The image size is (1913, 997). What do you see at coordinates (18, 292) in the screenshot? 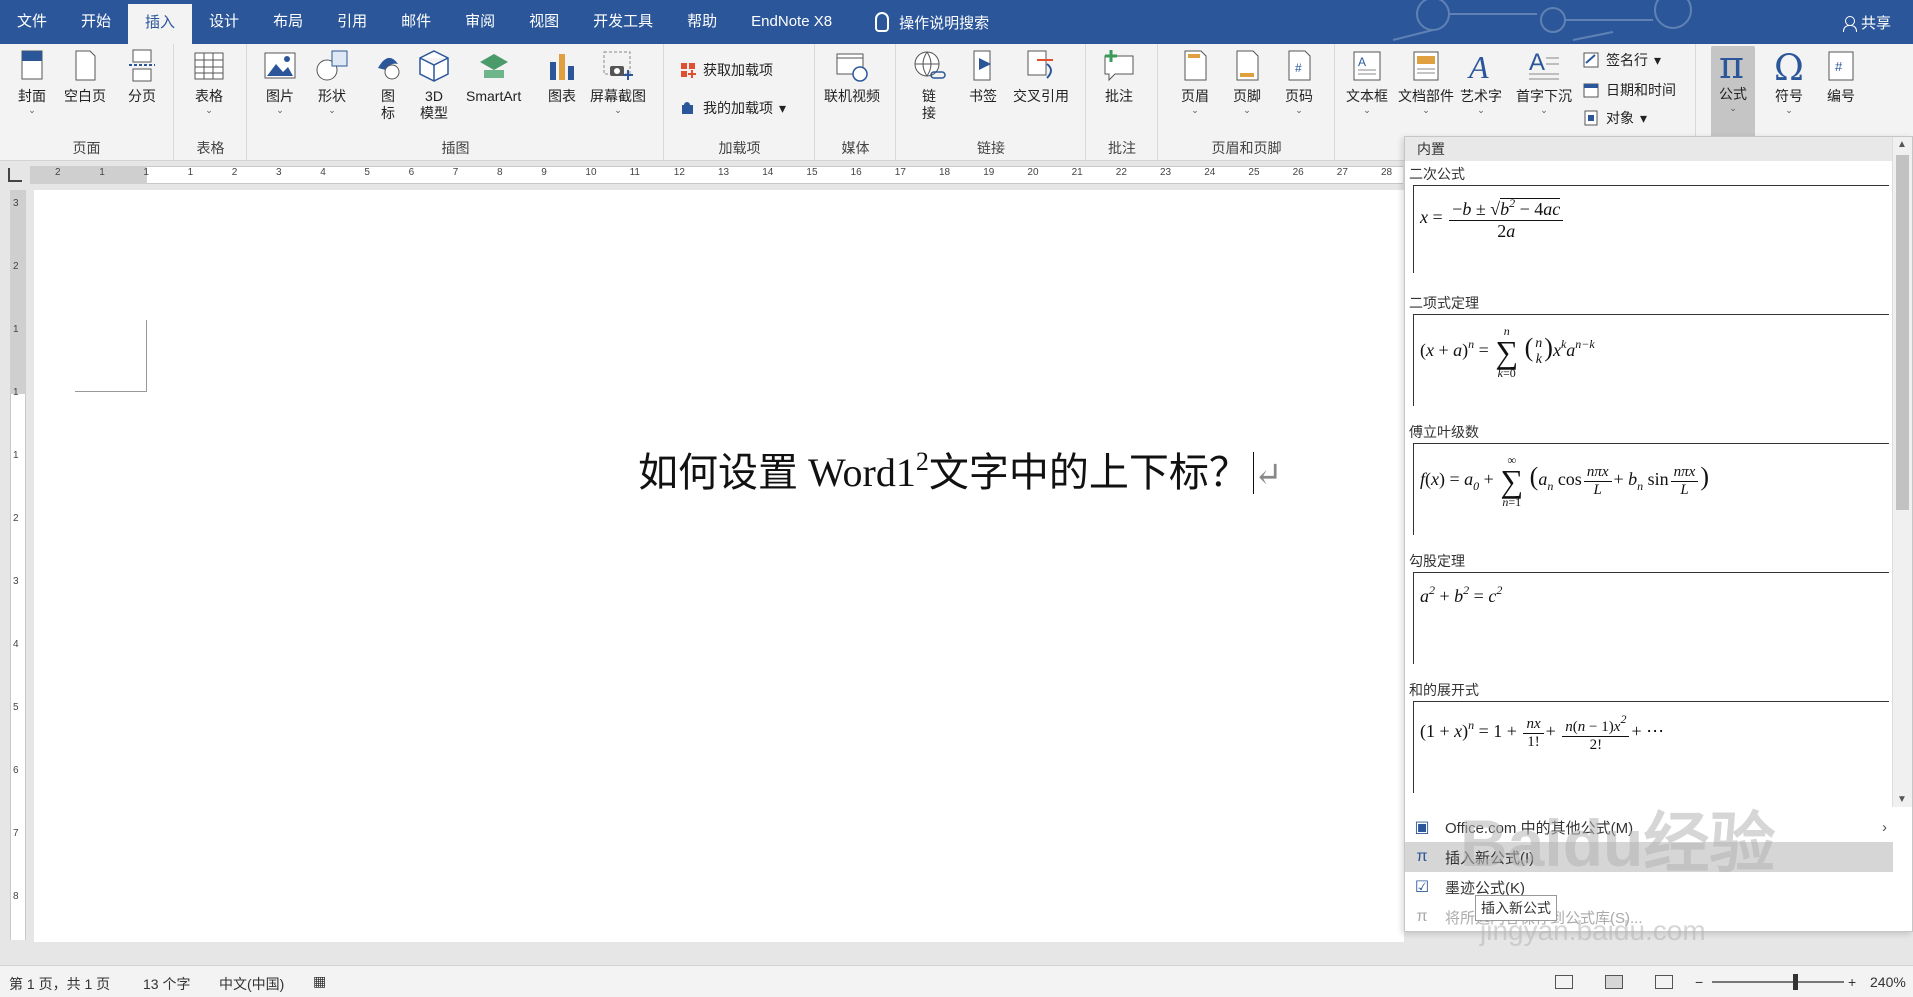
I see `vruler-margin` at bounding box center [18, 292].